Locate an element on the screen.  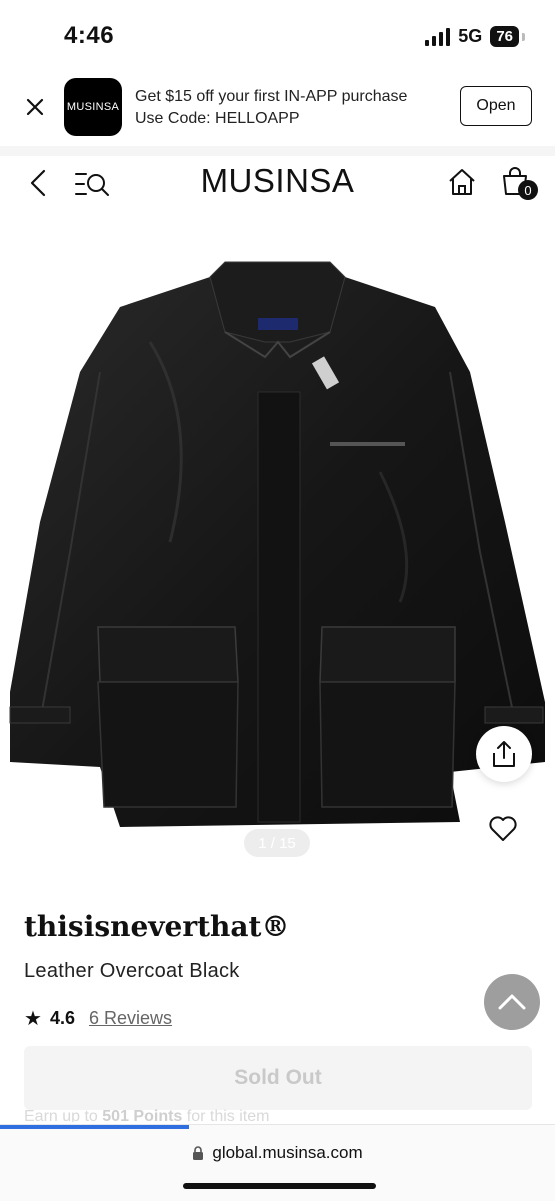
star-icon: ★ is located at coordinates (33, 1019).